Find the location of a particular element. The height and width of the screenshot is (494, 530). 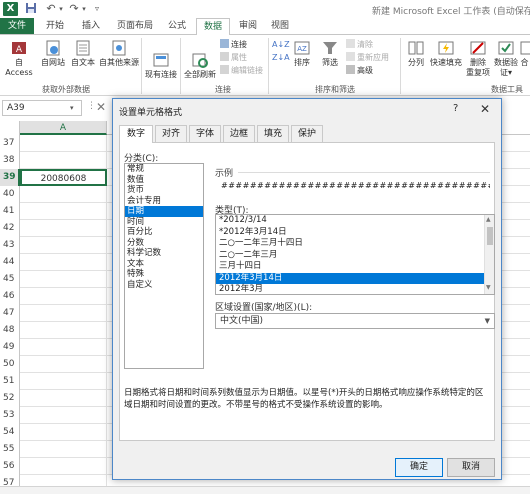

tab-fill: 填充 is located at coordinates (273, 133).